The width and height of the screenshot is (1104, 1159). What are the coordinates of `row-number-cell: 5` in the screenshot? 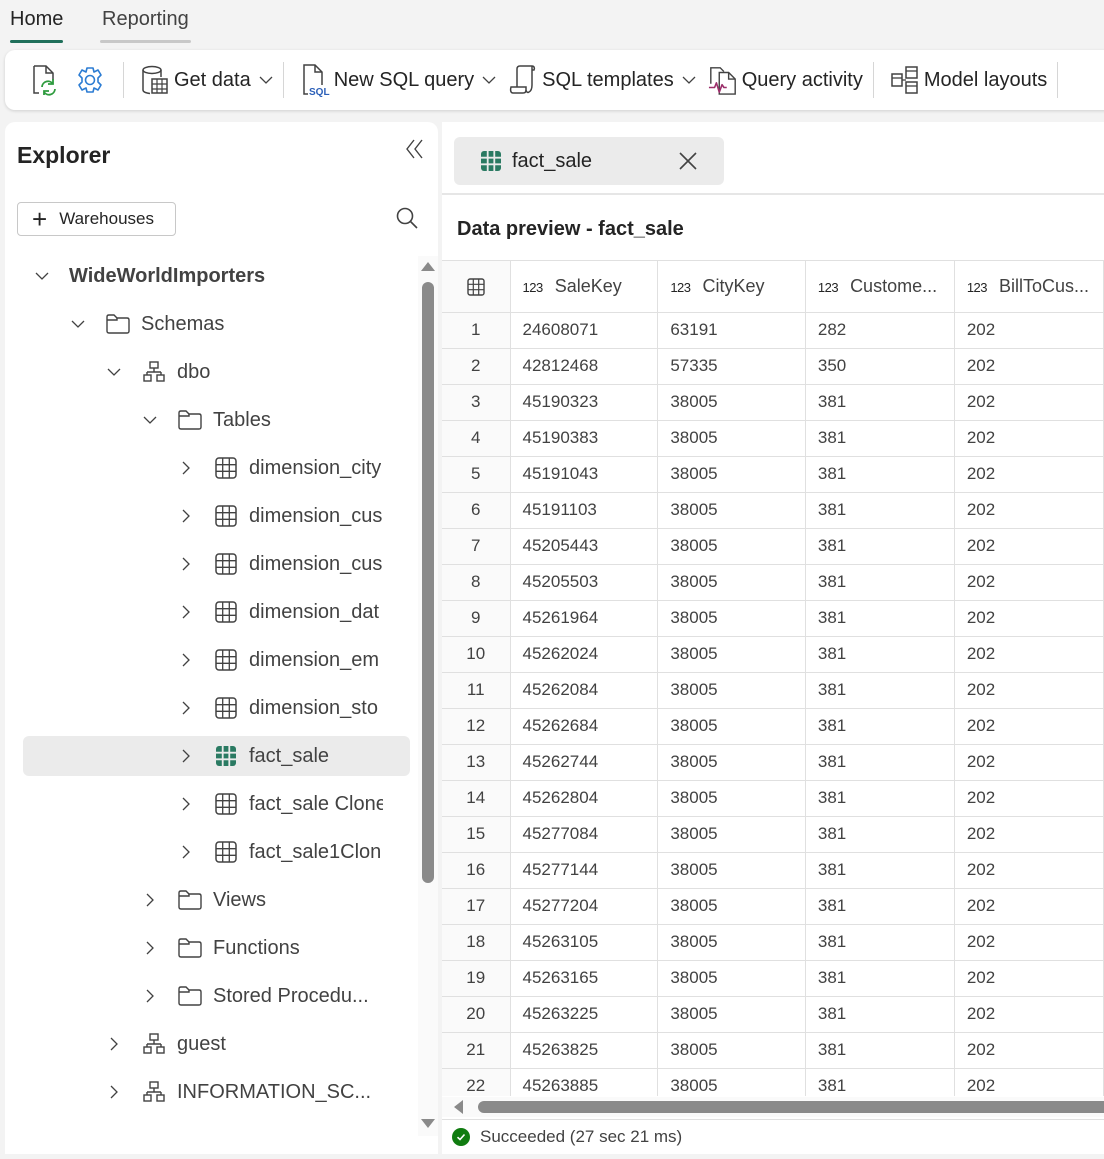 It's located at (476, 474).